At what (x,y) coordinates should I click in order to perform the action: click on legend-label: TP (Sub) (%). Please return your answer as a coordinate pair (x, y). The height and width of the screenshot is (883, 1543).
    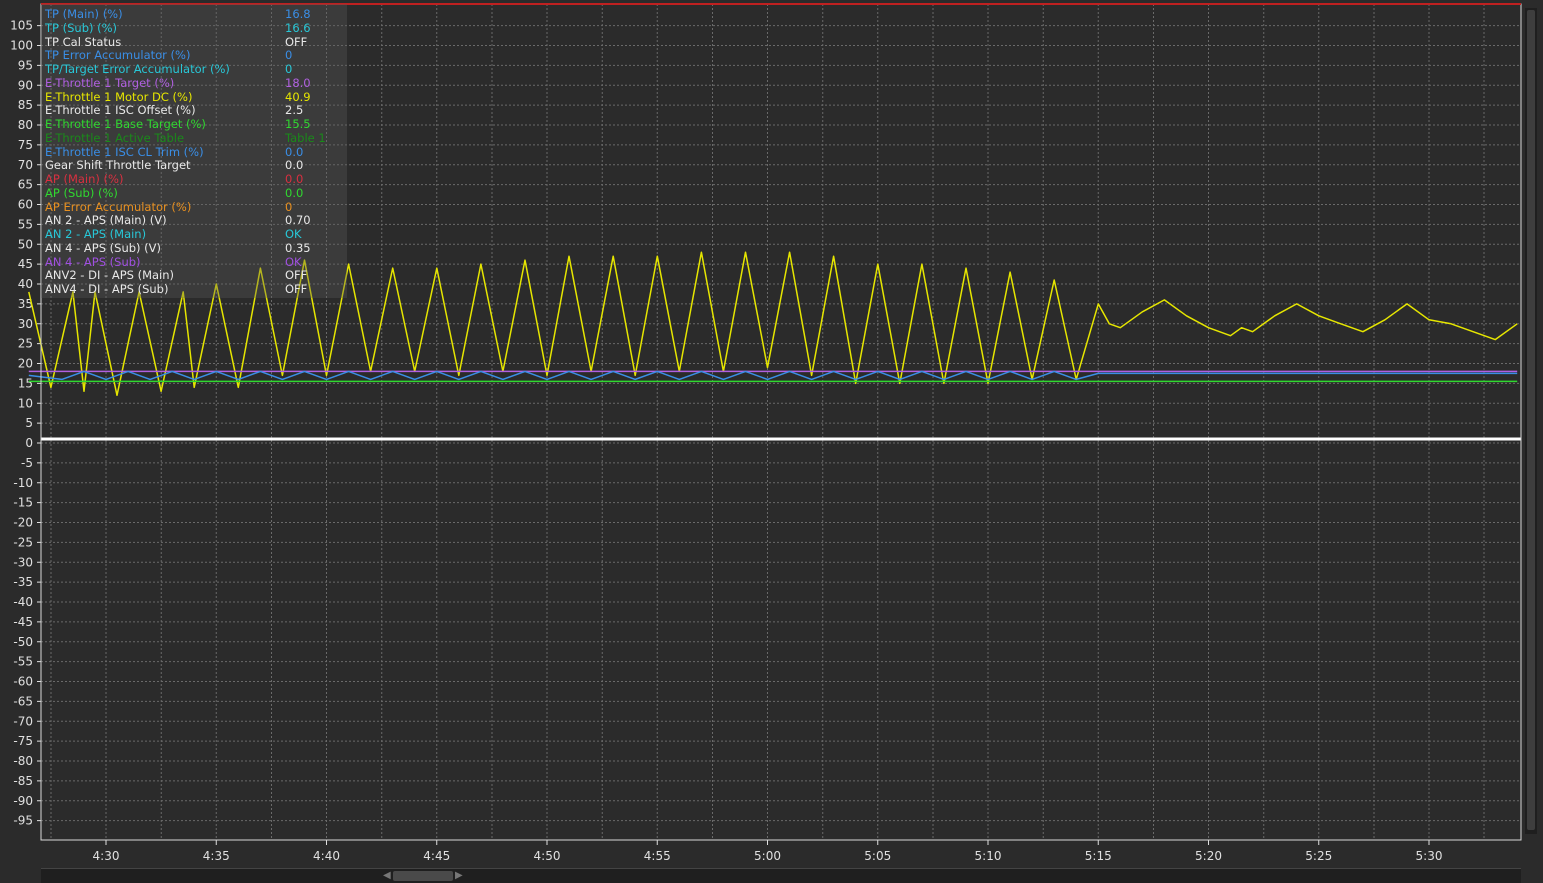
    Looking at the image, I should click on (81, 27).